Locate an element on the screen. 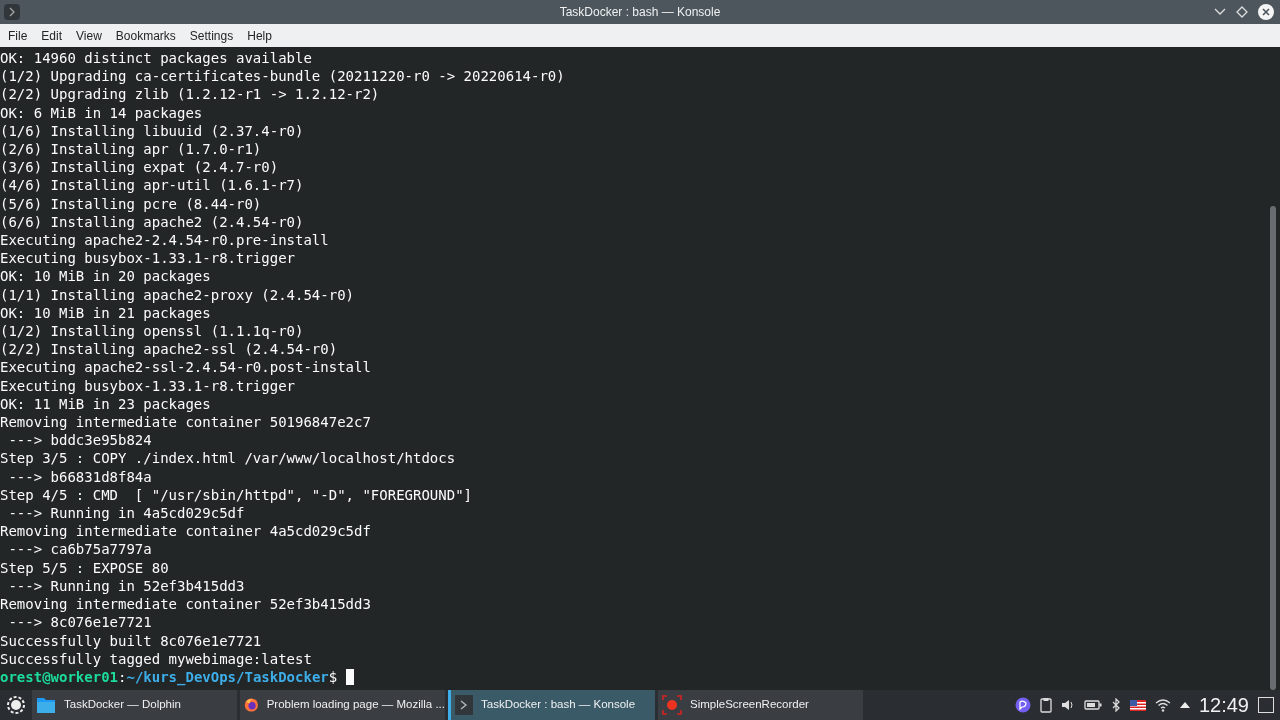 This screenshot has width=1280, height=720. terminal-line: OK: 6 MiB in 14 packages is located at coordinates (101, 112).